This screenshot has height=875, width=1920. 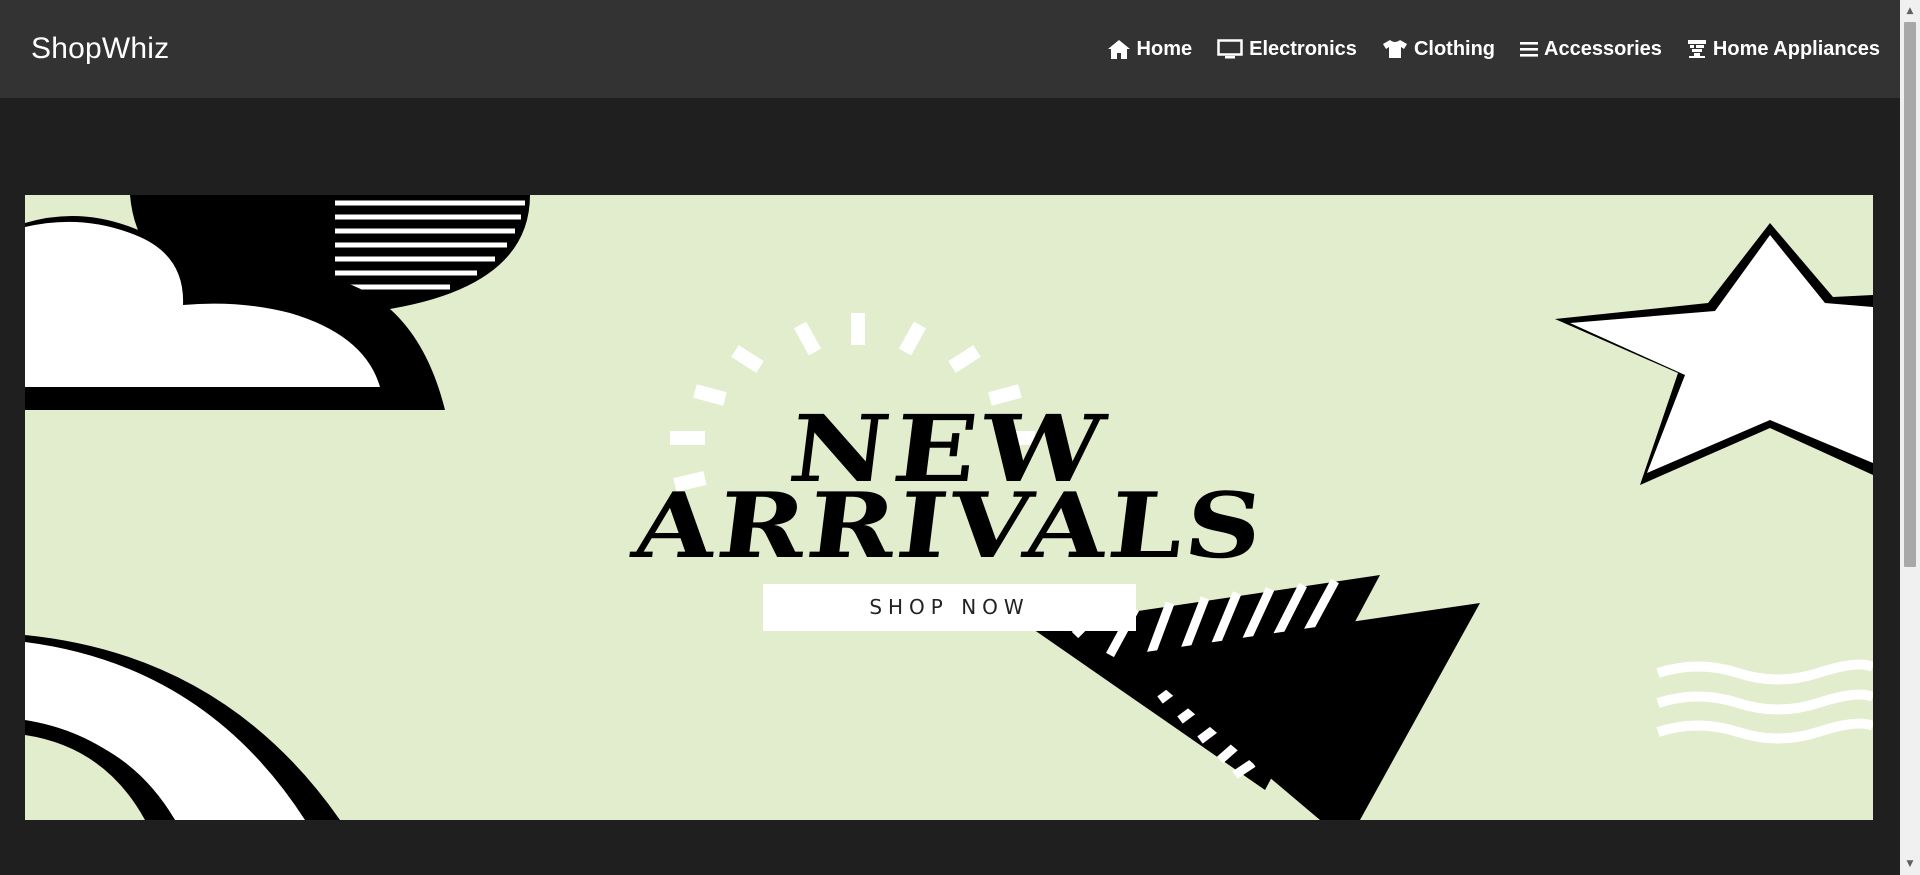 What do you see at coordinates (1910, 11) in the screenshot?
I see `scroll-up-arrow-icon: ▲` at bounding box center [1910, 11].